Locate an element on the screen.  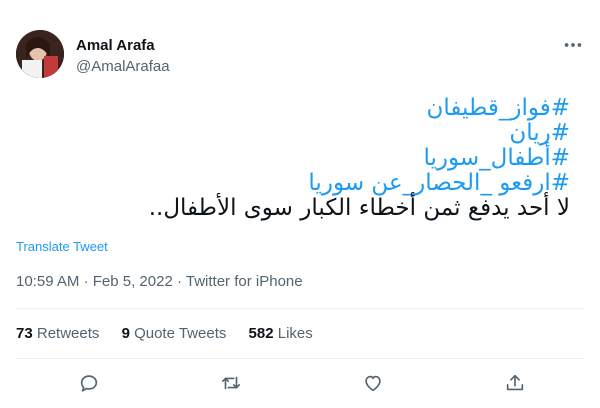
retweets-stat: 73 Retweets is located at coordinates (57, 333).